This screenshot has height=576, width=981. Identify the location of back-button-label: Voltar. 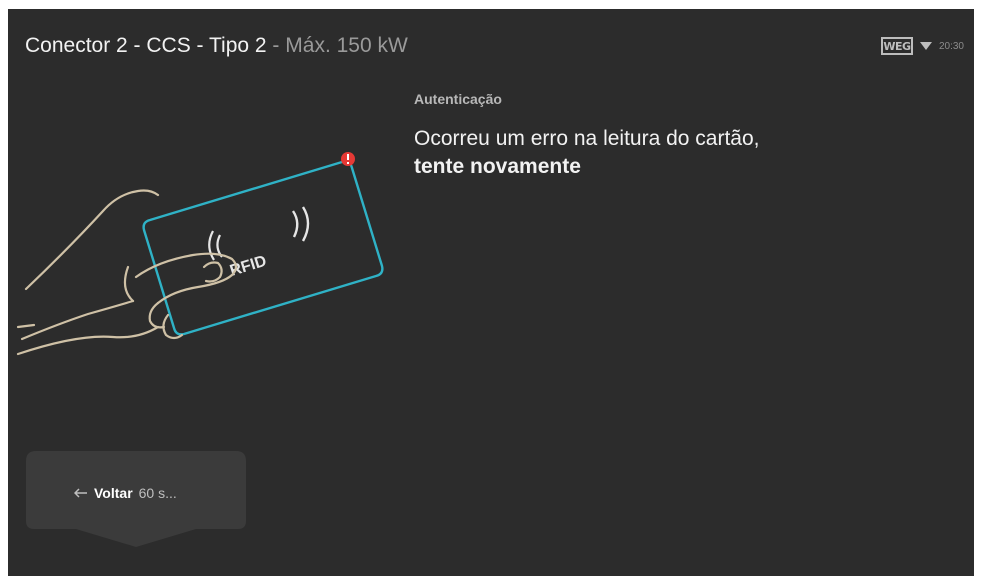
(113, 493).